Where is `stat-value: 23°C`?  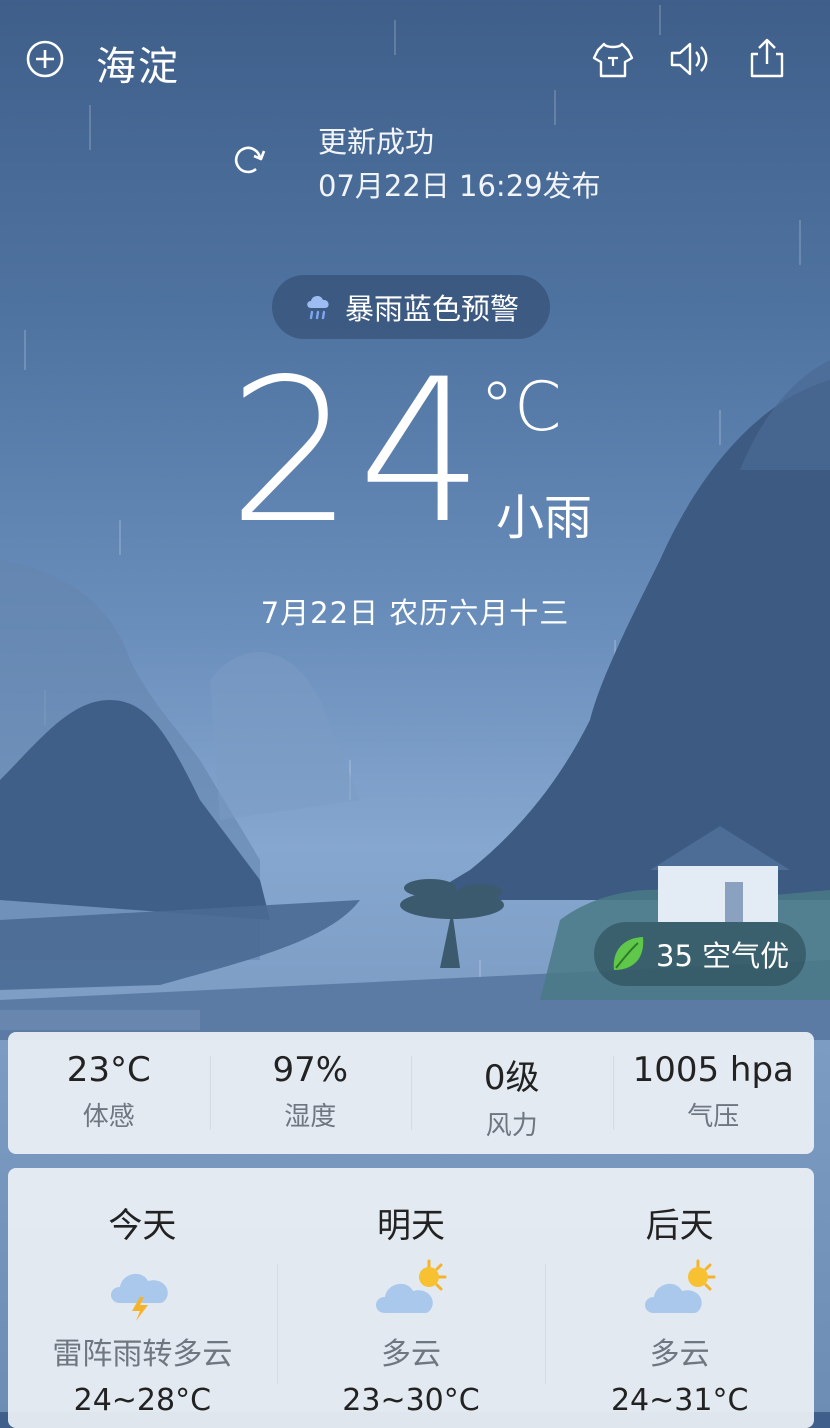
stat-value: 23°C is located at coordinates (108, 1070).